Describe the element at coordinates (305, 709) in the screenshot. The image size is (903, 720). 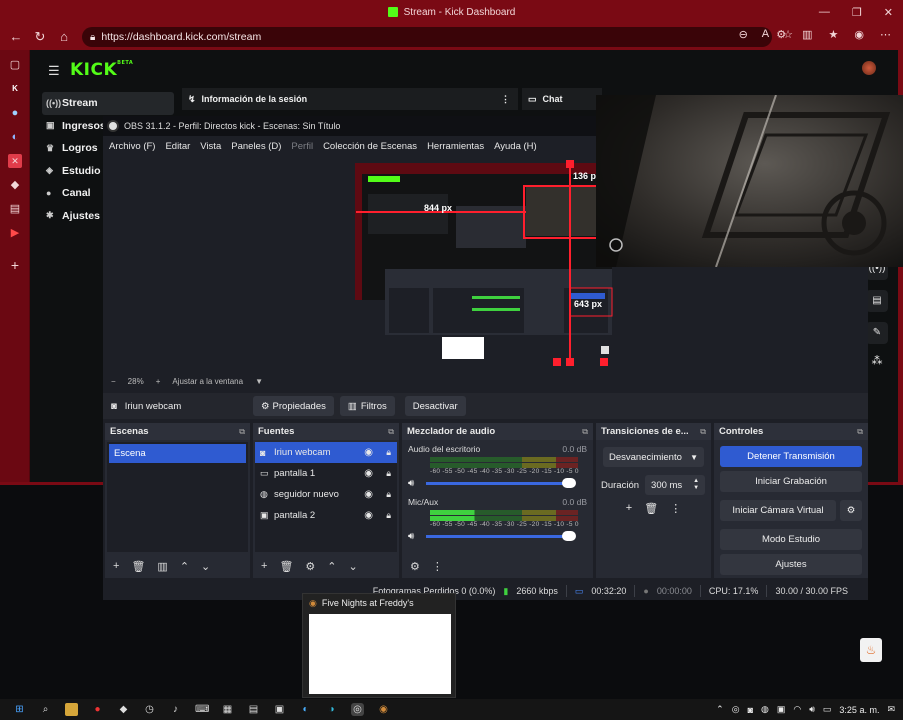
I see `edge-icon: ◐` at that location.